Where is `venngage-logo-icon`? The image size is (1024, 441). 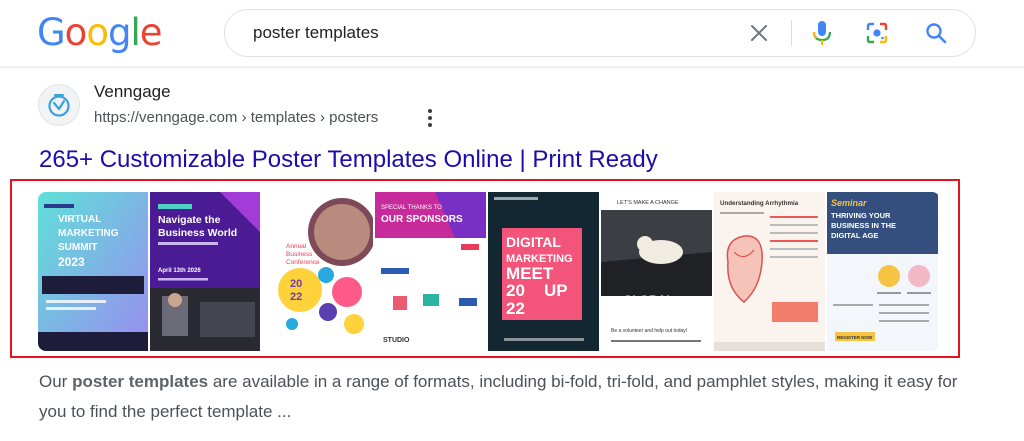 venngage-logo-icon is located at coordinates (59, 105).